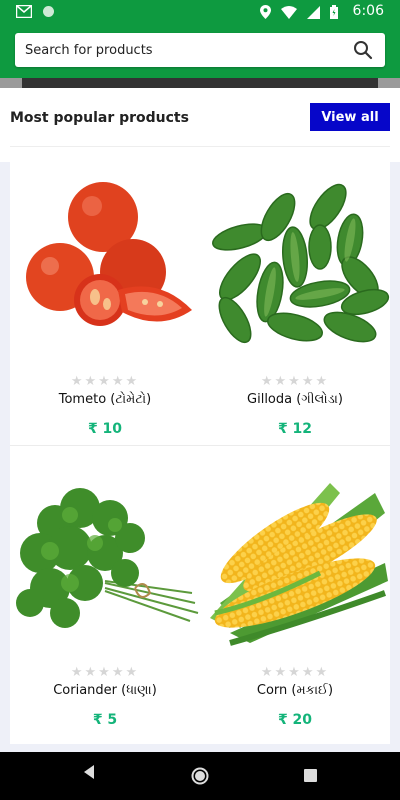  Describe the element at coordinates (295, 429) in the screenshot. I see `product-price: ₹ 12` at that location.